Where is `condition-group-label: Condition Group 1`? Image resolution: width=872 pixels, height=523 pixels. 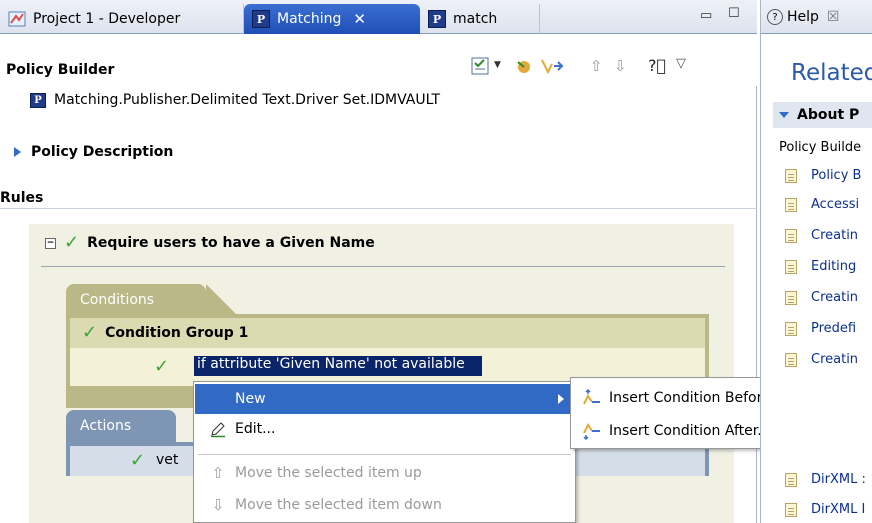 condition-group-label: Condition Group 1 is located at coordinates (177, 333).